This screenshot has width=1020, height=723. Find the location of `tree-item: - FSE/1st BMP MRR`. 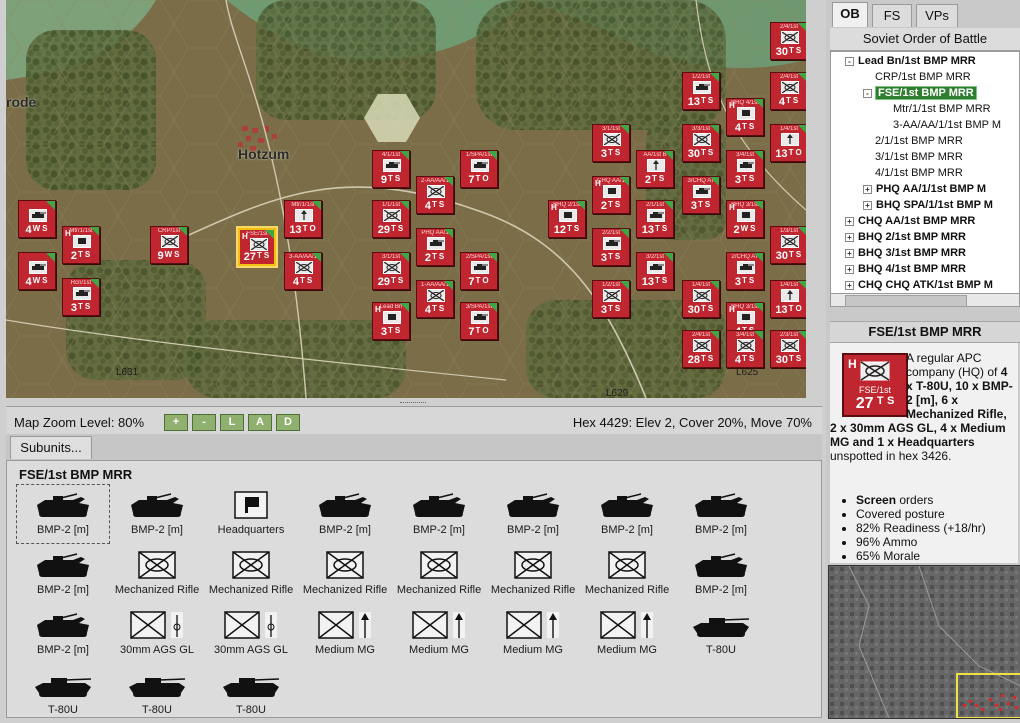

tree-item: - FSE/1st BMP MRR is located at coordinates (920, 93).